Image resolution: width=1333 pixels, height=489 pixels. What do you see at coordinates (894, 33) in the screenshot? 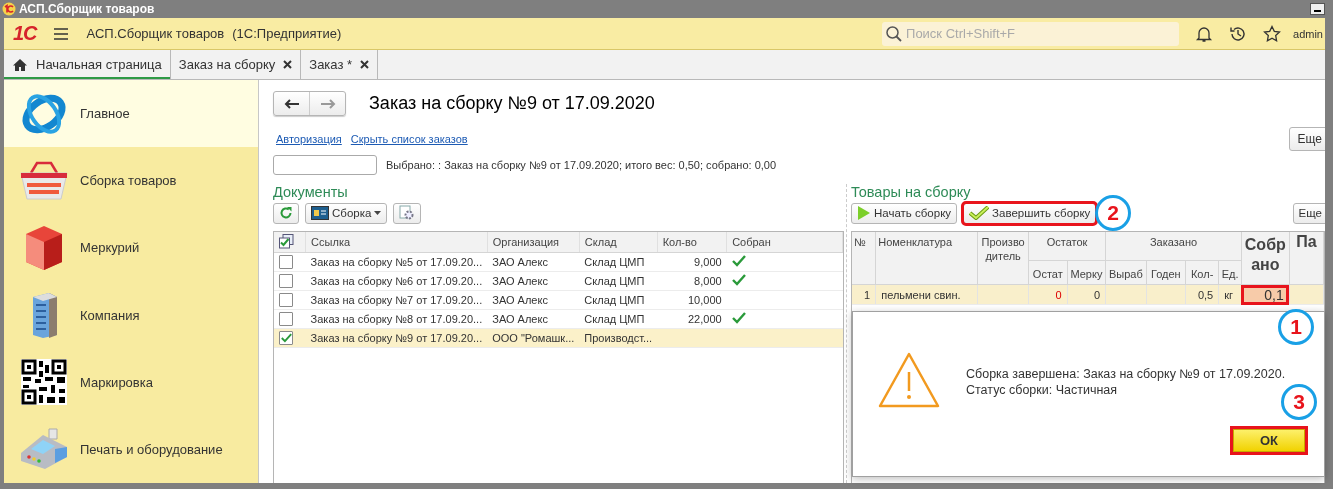
I see `search-icon` at bounding box center [894, 33].